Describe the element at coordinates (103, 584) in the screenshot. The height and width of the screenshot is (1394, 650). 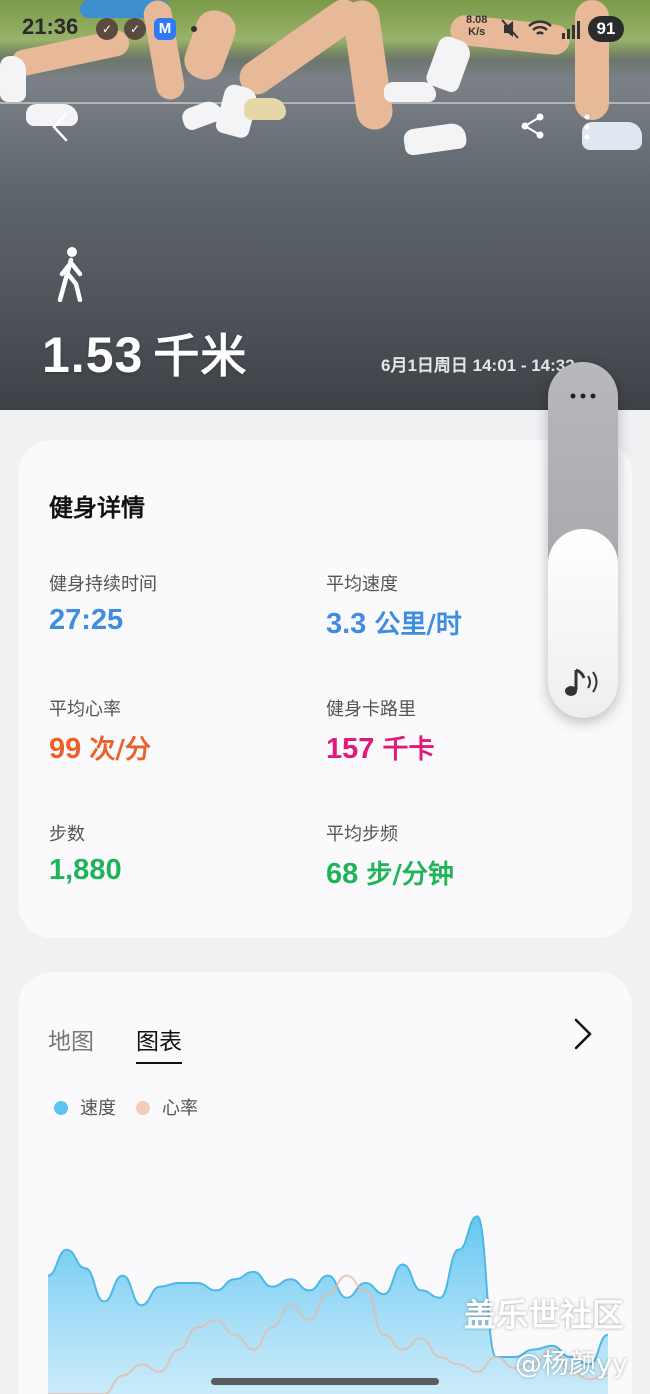
I see `metric-label: 健身持续时间` at that location.